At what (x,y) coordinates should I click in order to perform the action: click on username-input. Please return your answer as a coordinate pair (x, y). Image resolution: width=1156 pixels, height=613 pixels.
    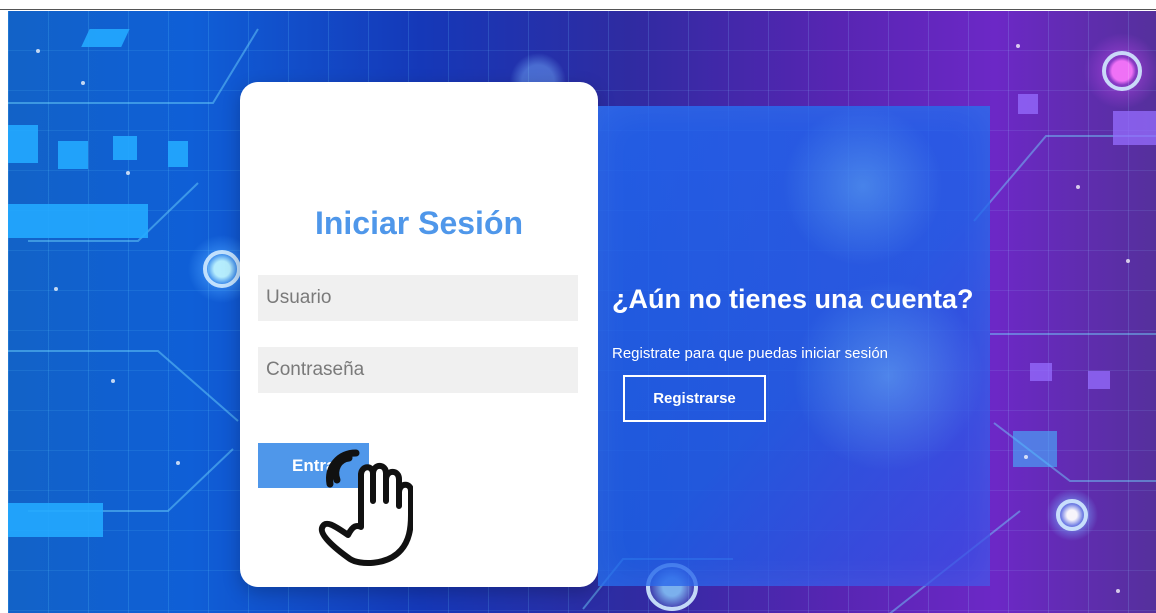
    Looking at the image, I should click on (418, 298).